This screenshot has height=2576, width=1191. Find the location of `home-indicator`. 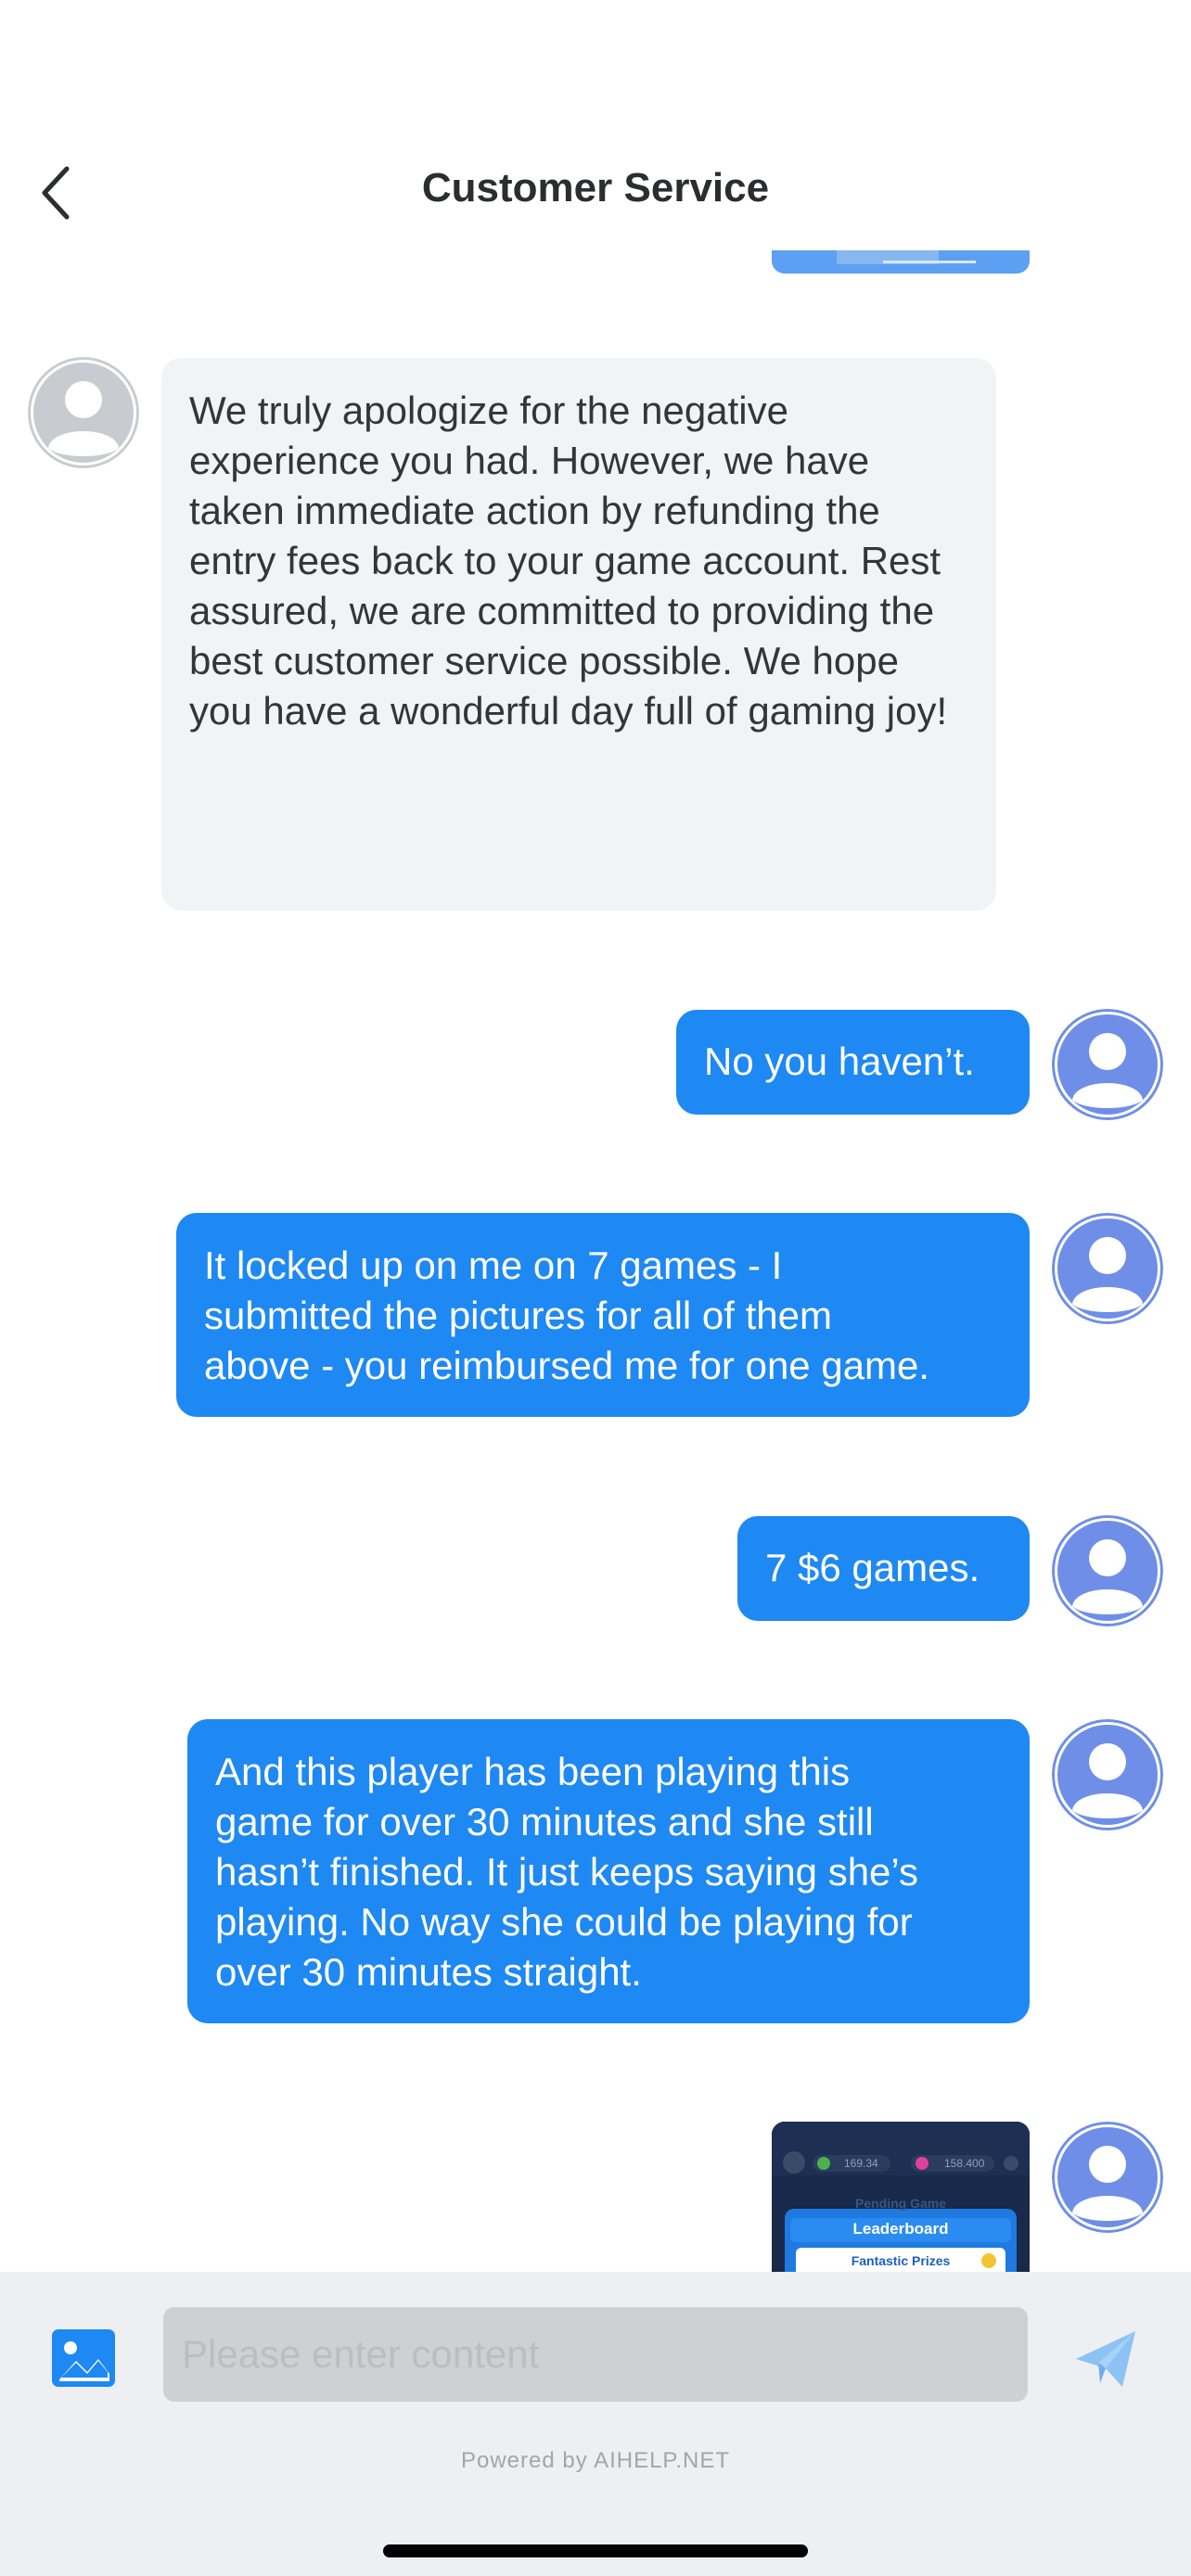

home-indicator is located at coordinates (595, 2551).